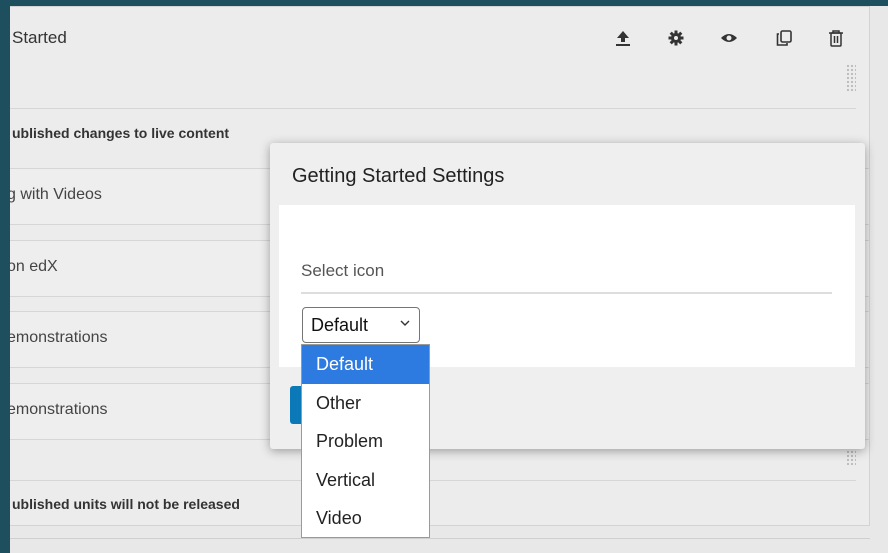  I want to click on trash-icon, so click(836, 38).